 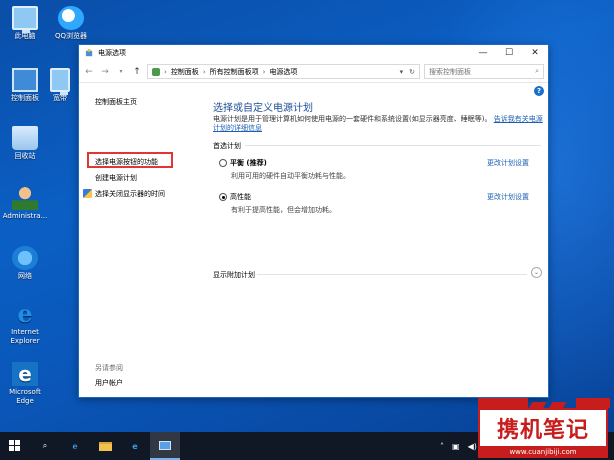 I want to click on edge-icon: e, so click(x=25, y=374).